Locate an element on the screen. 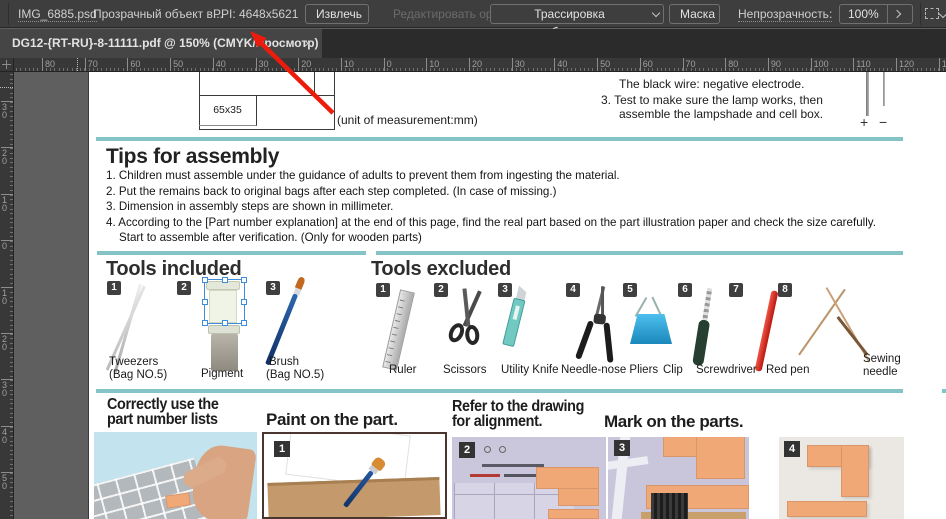 The width and height of the screenshot is (946, 519). tool-number-badge: 3 is located at coordinates (505, 290).